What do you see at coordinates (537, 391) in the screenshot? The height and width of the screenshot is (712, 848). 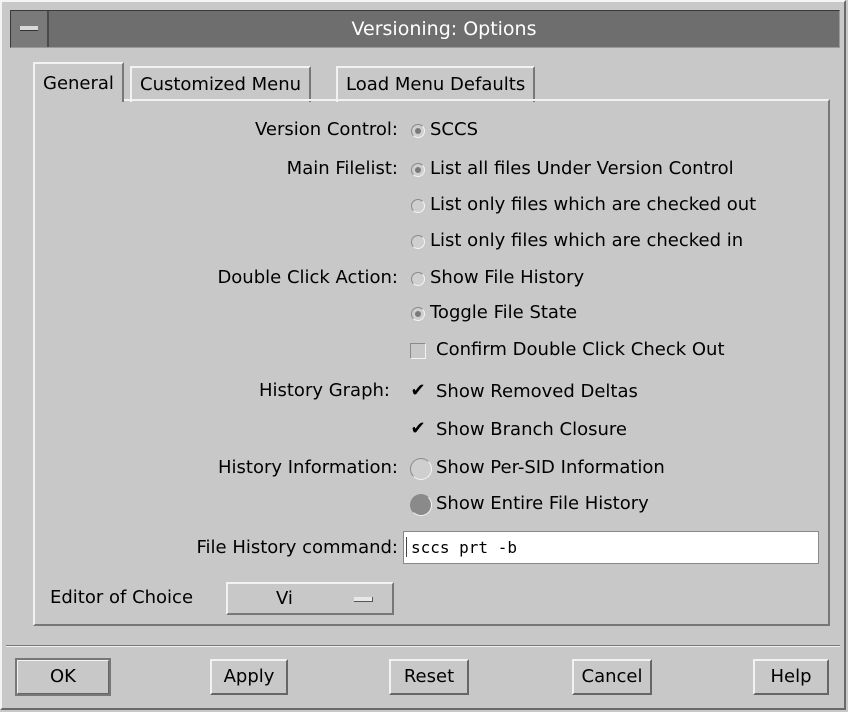 I see `removed-deltas-label: Show Removed Deltas` at bounding box center [537, 391].